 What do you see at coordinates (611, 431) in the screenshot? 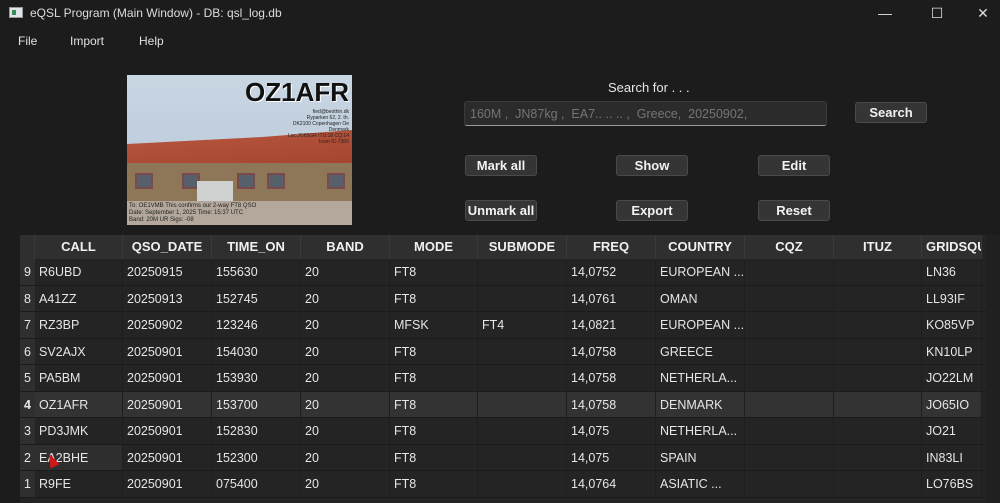
I see `cell-freq: 14,075` at bounding box center [611, 431].